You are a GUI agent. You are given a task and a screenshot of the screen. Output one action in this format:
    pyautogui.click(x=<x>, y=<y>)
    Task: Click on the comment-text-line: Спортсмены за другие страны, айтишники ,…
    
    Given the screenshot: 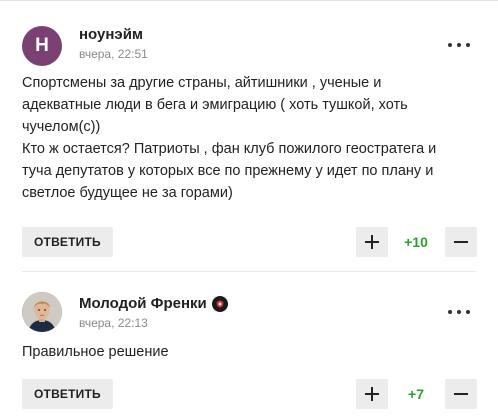 What is the action you would take?
    pyautogui.click(x=202, y=83)
    